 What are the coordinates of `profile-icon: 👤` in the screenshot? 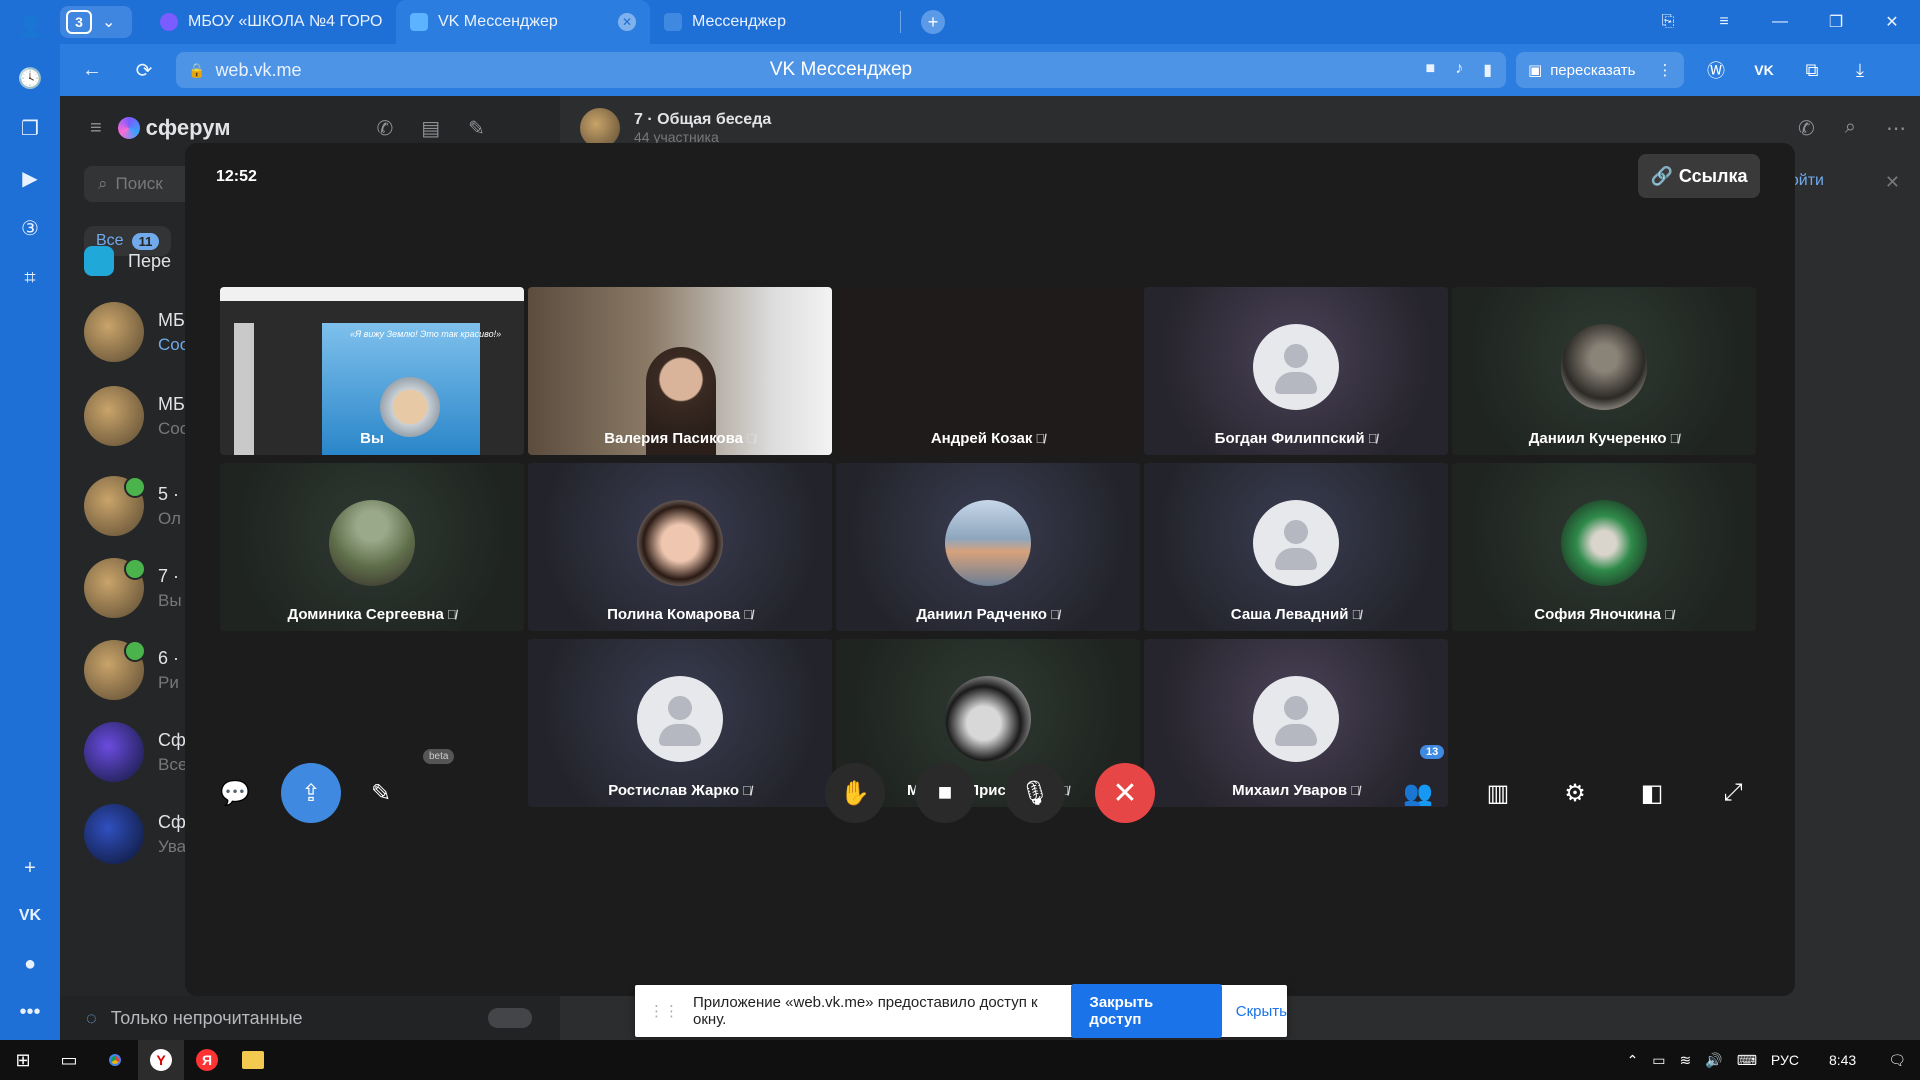 It's located at (30, 26).